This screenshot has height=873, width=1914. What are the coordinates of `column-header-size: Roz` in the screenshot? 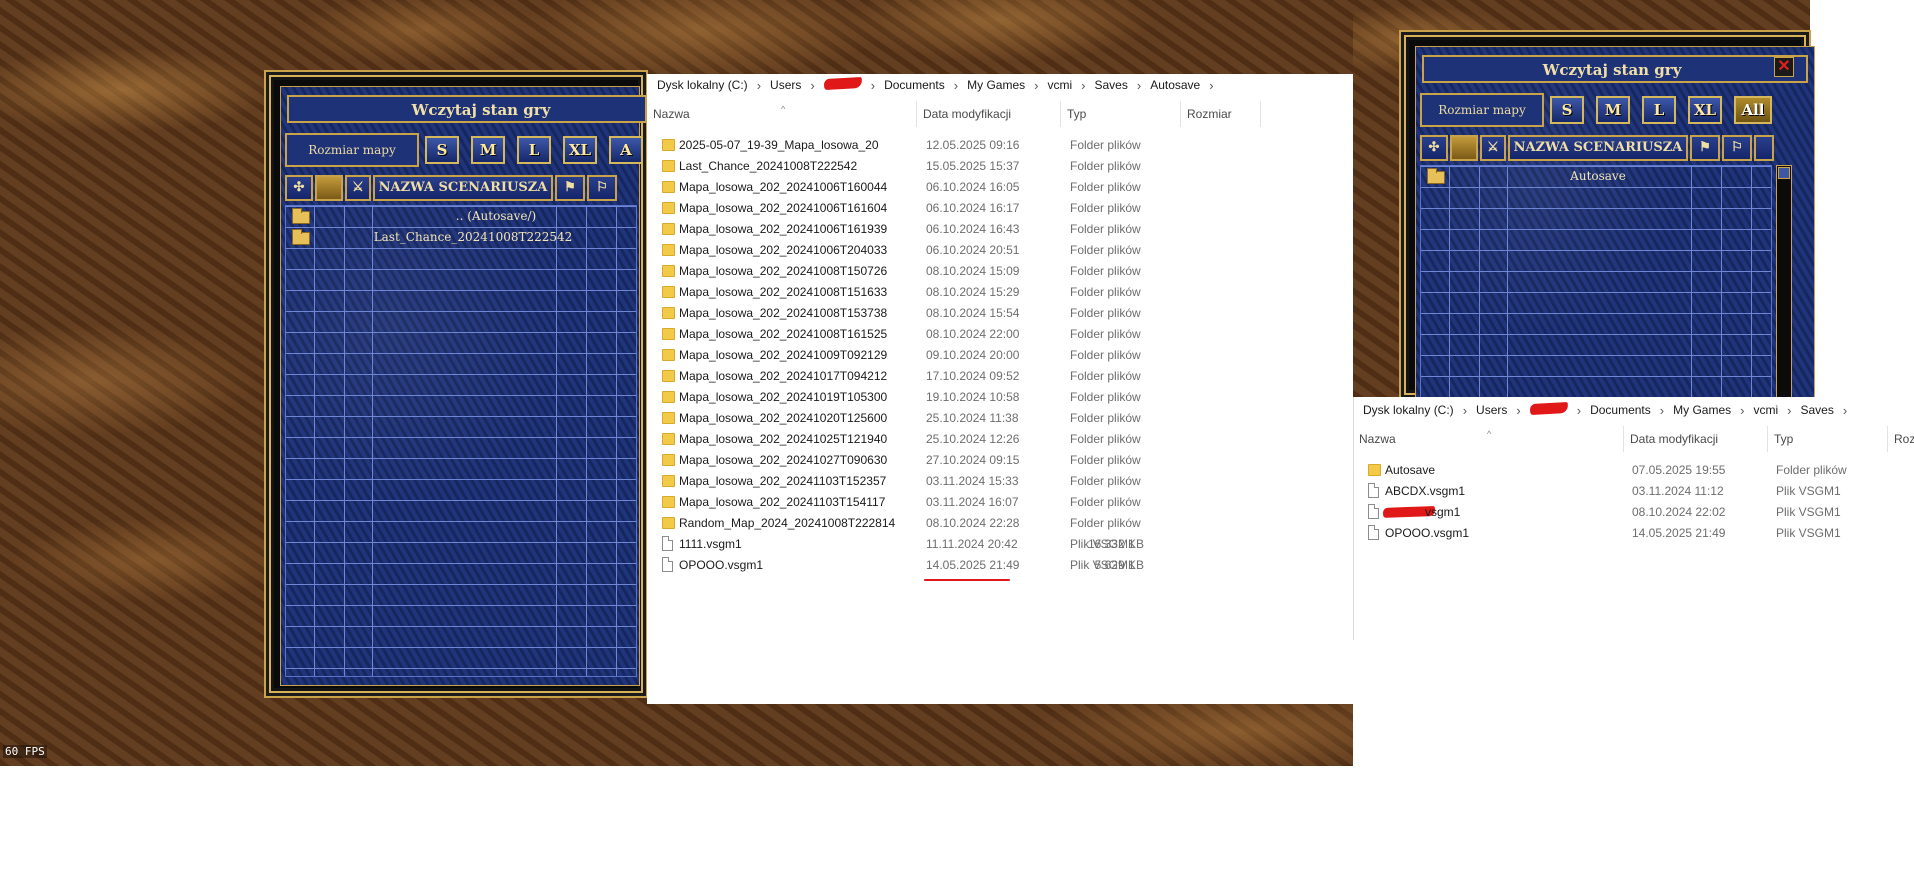 It's located at (1901, 439).